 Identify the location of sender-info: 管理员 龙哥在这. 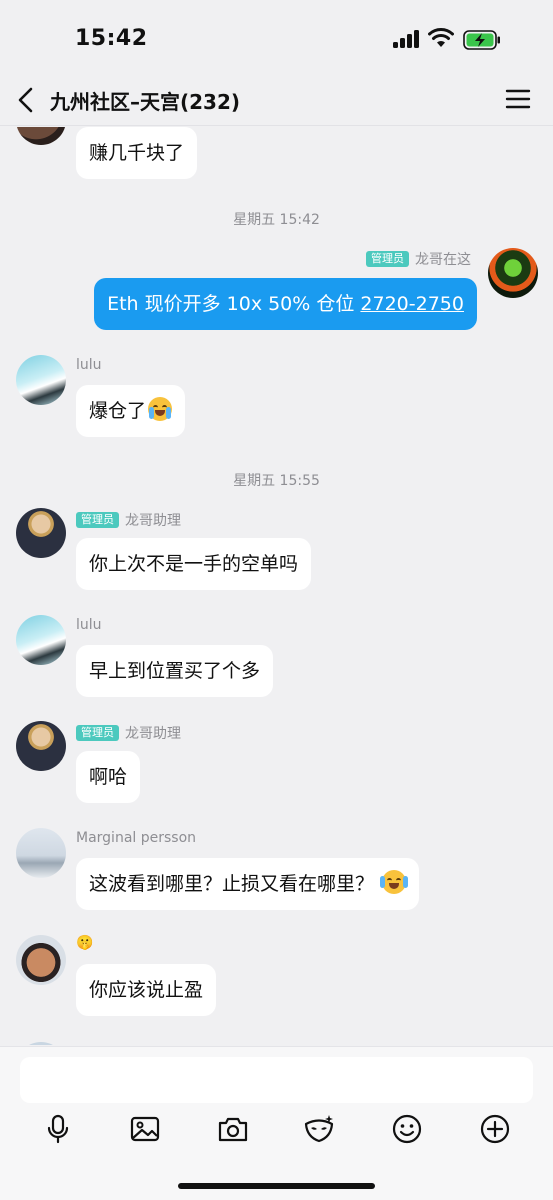
(418, 259).